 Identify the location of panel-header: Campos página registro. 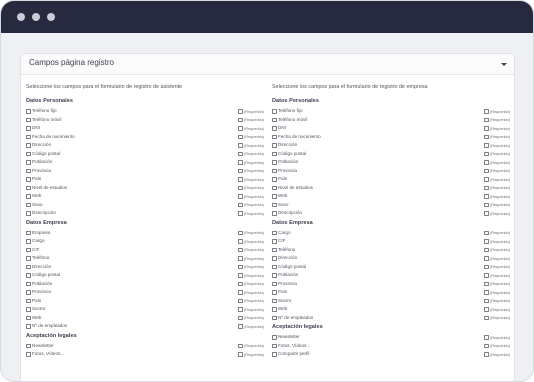
(267, 64).